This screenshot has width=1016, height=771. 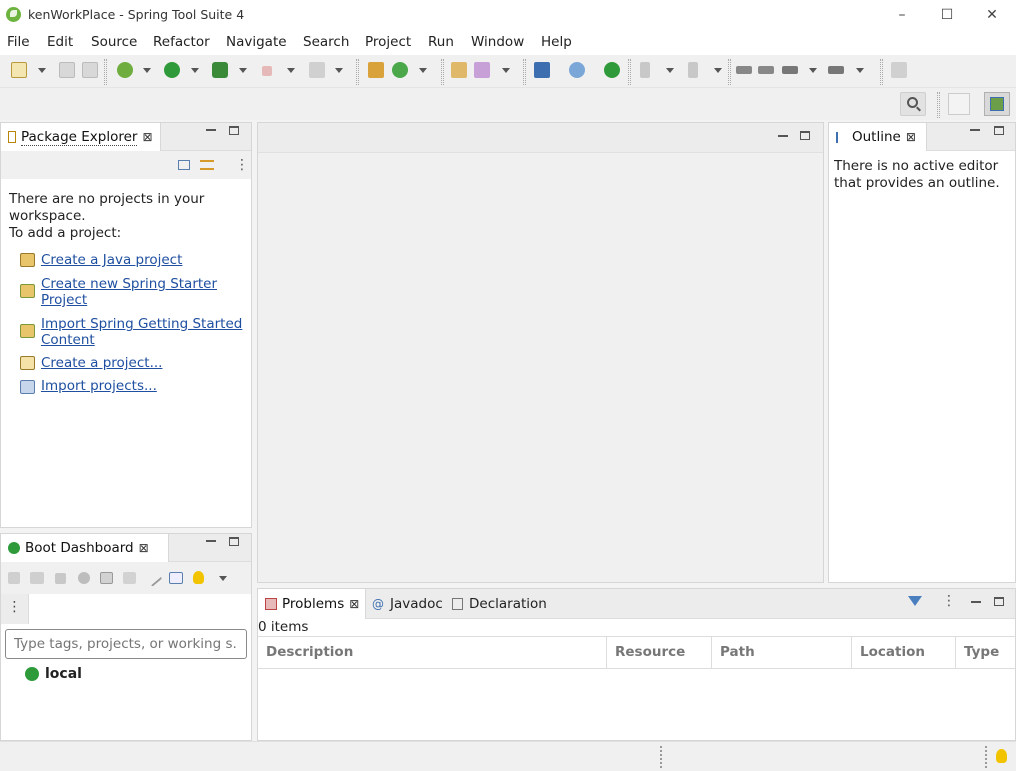 I want to click on menu-refactor: Refactor, so click(x=181, y=42).